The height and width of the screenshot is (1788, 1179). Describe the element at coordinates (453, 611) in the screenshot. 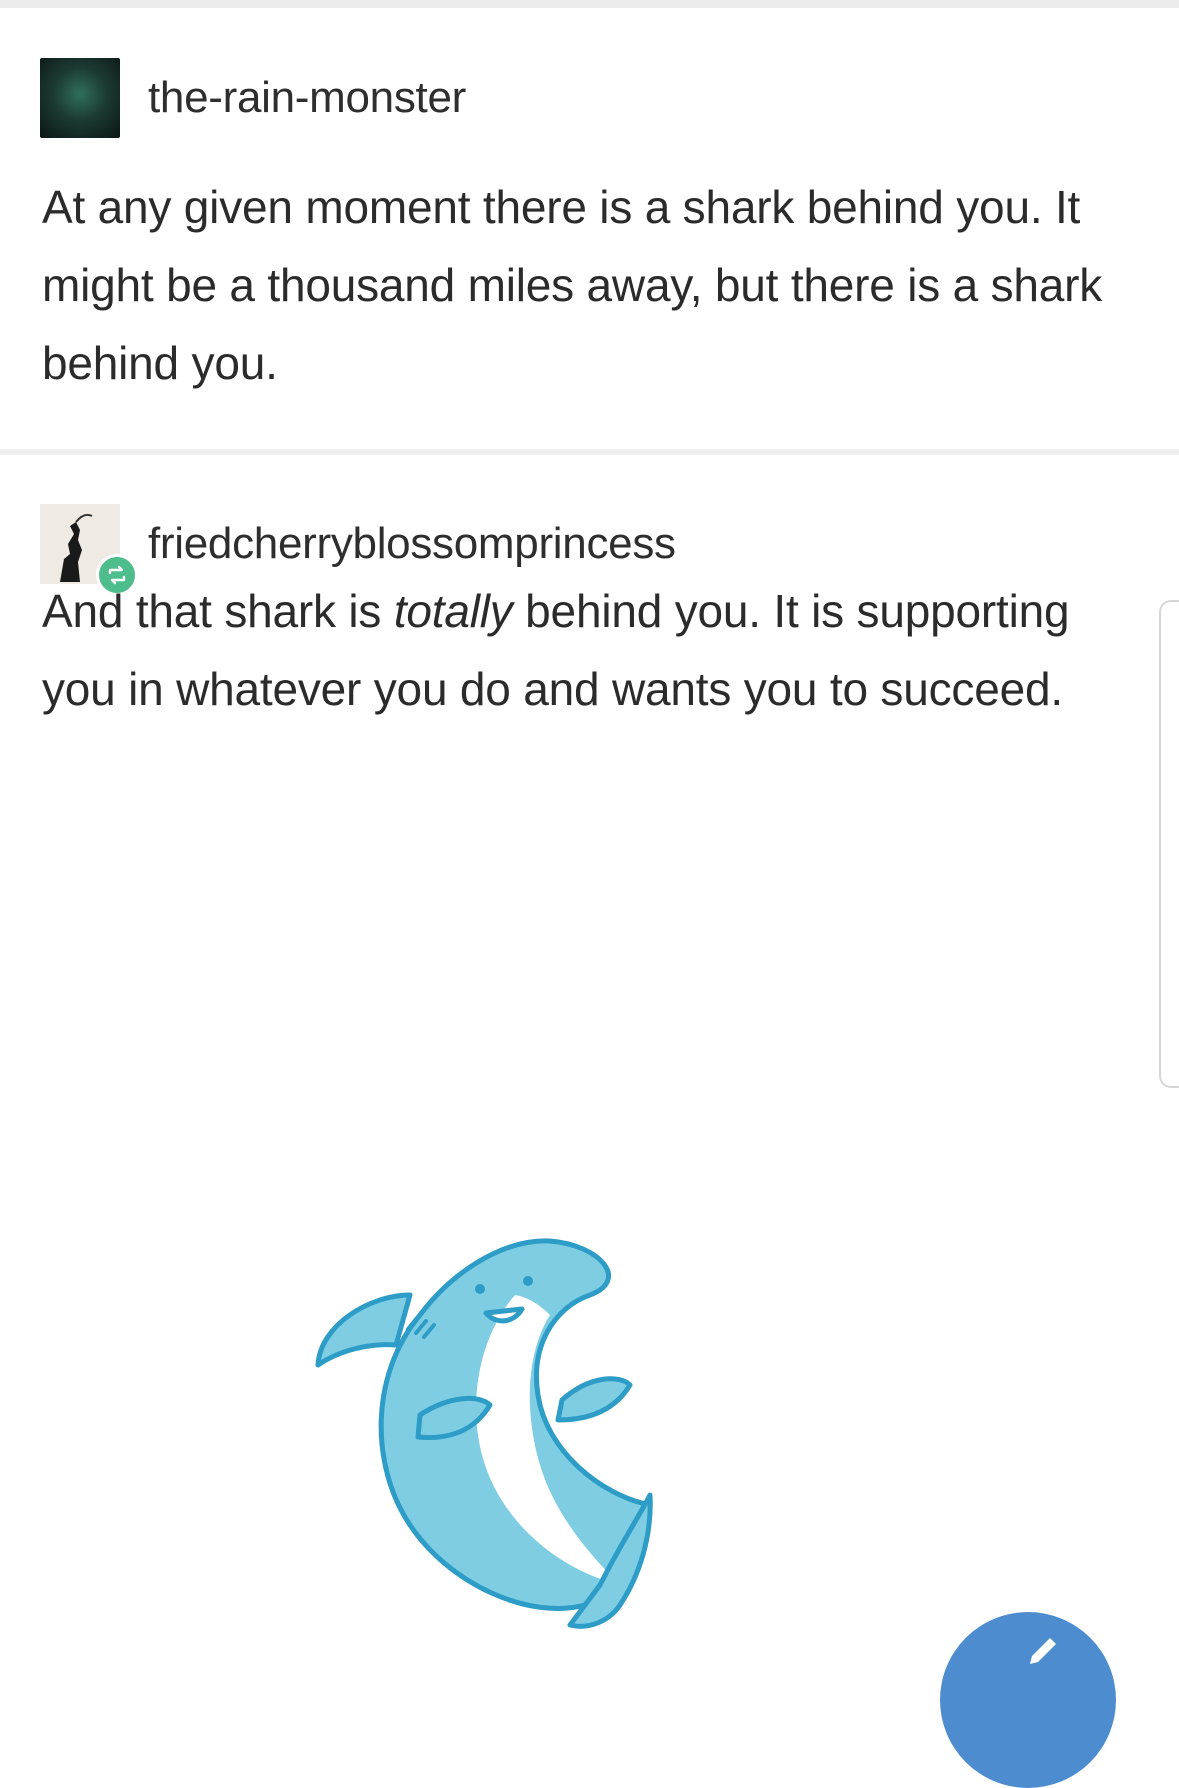

I see `post-text-emphasis: totally` at that location.